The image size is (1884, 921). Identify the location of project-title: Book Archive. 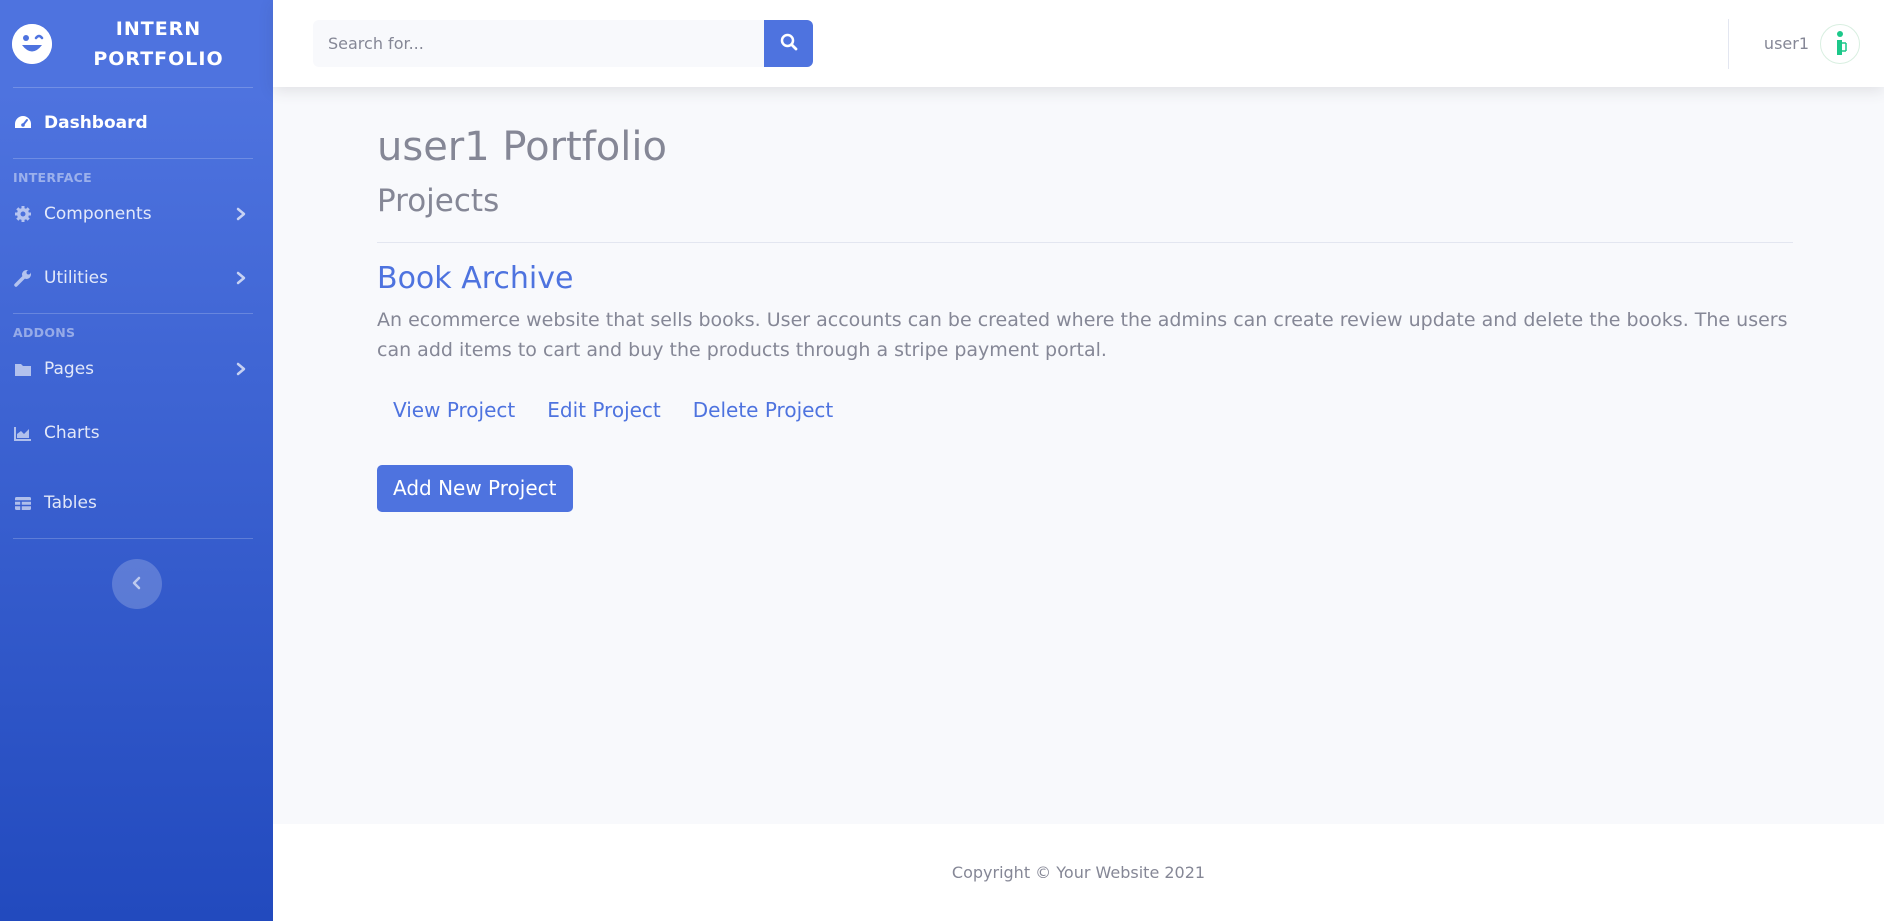
(475, 279).